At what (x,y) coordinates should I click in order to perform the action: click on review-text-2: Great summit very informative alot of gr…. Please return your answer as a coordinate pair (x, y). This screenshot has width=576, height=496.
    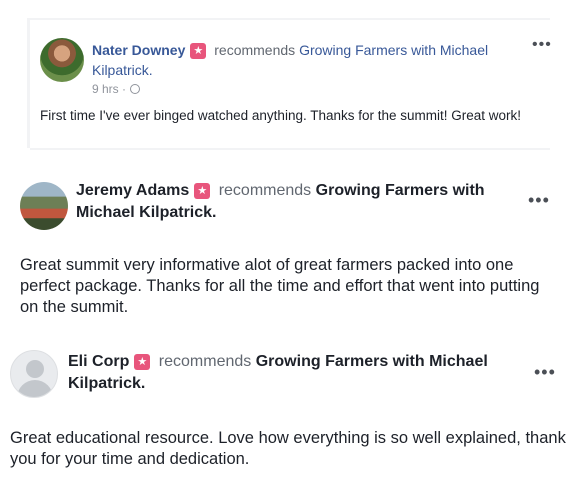
    Looking at the image, I should click on (280, 286).